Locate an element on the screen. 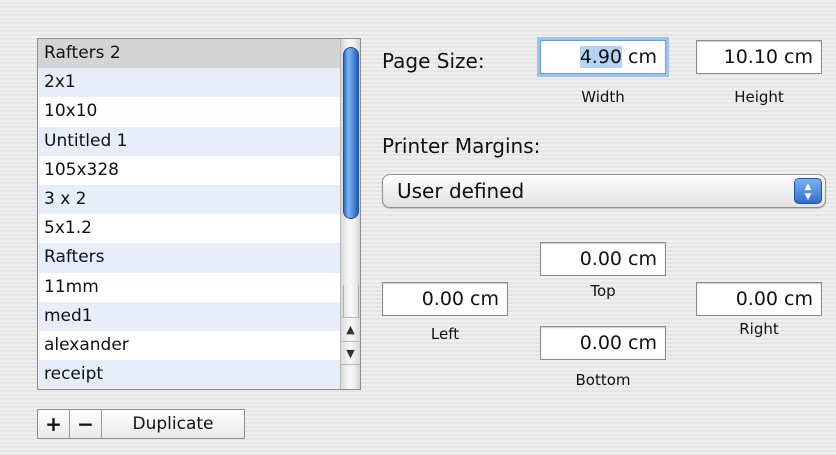 The width and height of the screenshot is (836, 455). margin-left-field: 0.00 cm is located at coordinates (445, 299).